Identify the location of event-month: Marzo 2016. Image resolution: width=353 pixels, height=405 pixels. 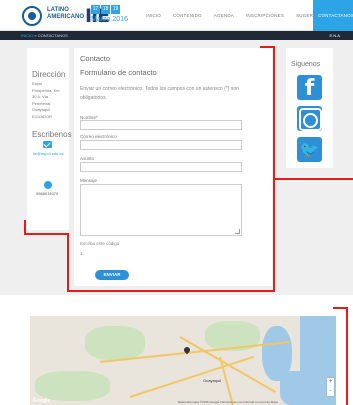
(109, 19).